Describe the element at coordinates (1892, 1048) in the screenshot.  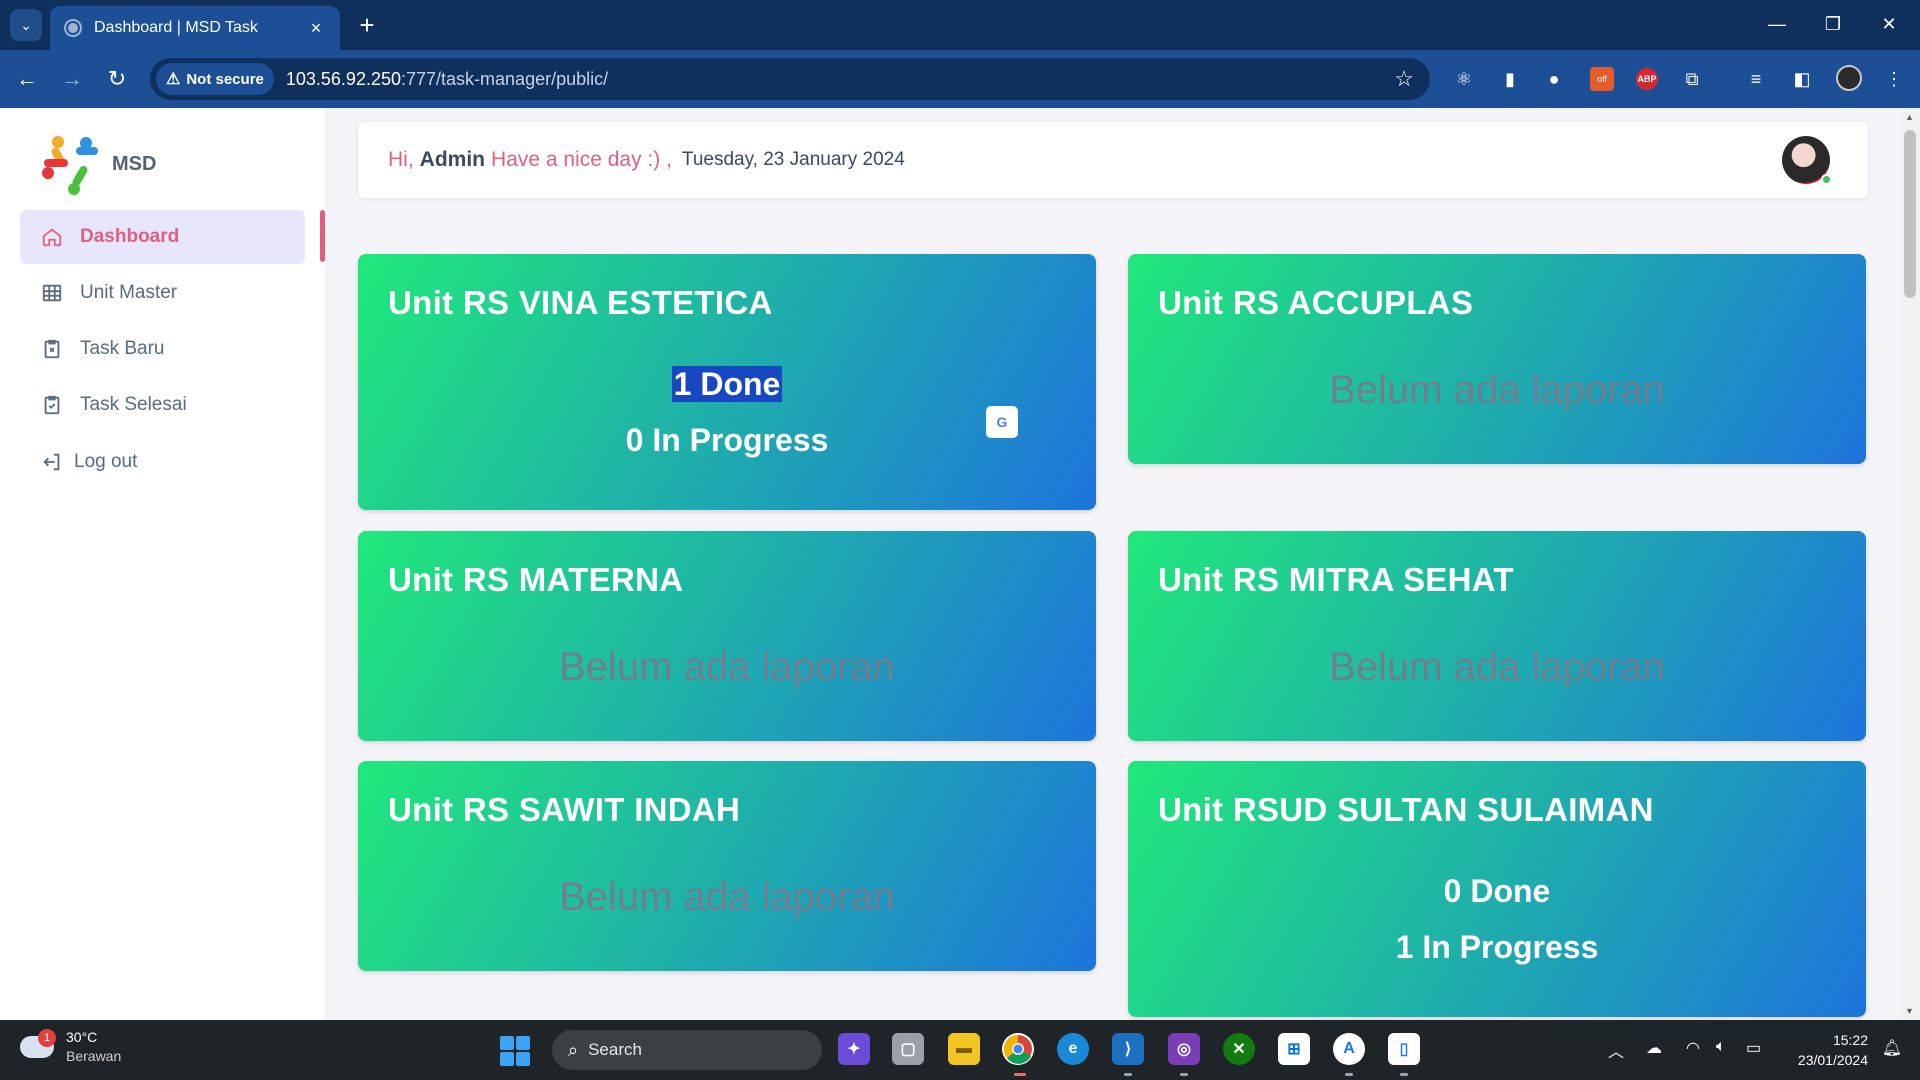
I see `notification-bell-icon: 🔔︎` at that location.